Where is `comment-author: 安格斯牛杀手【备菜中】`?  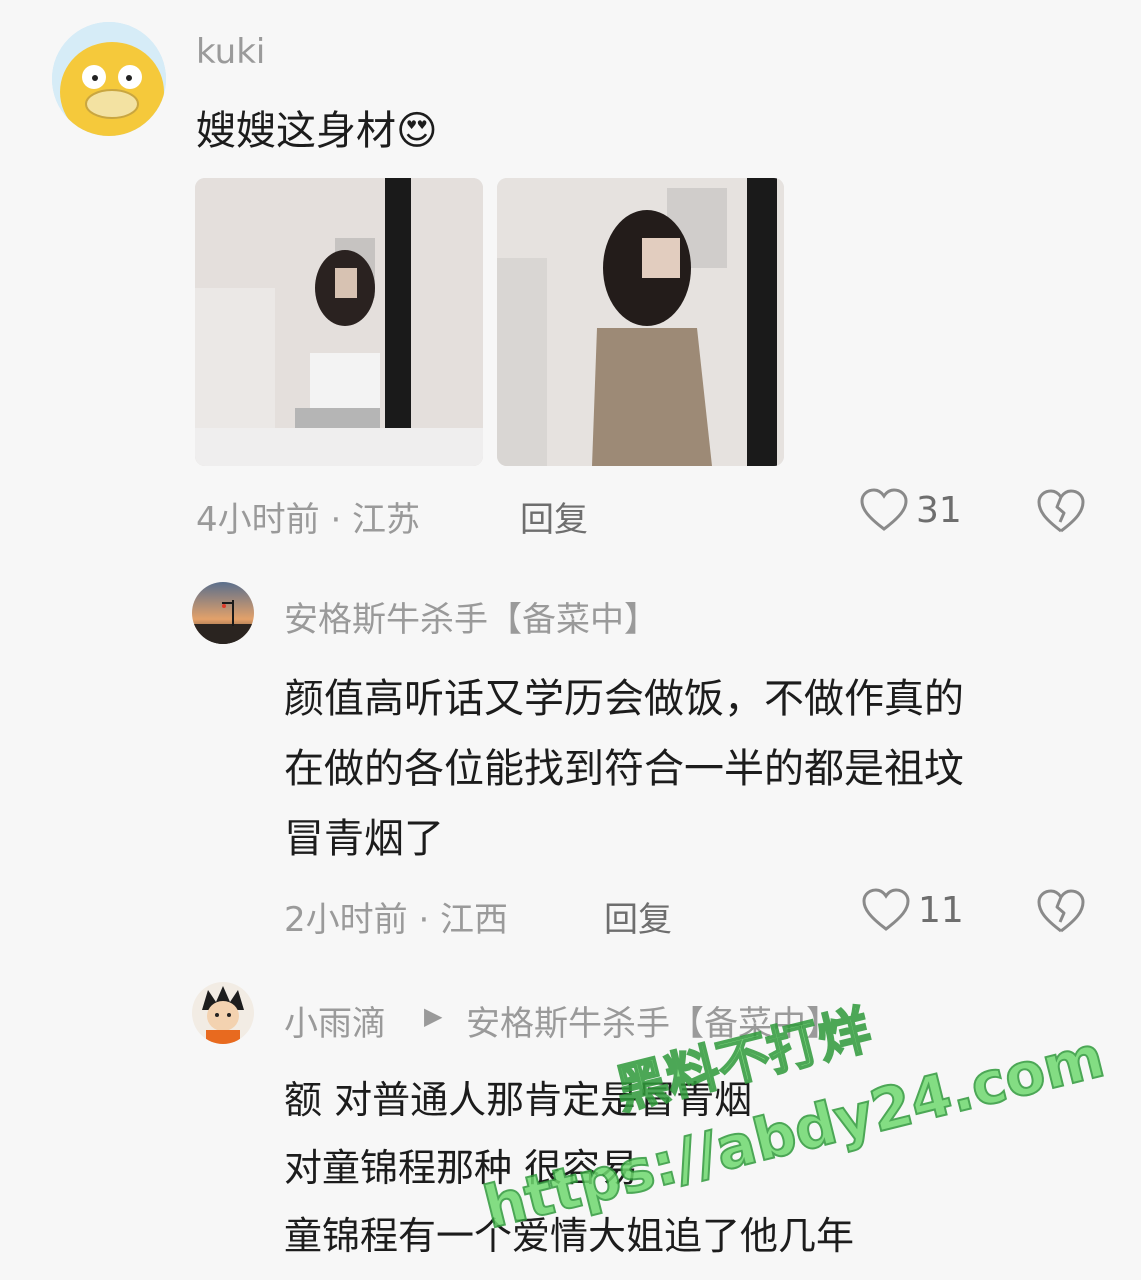 comment-author: 安格斯牛杀手【备菜中】 is located at coordinates (471, 616).